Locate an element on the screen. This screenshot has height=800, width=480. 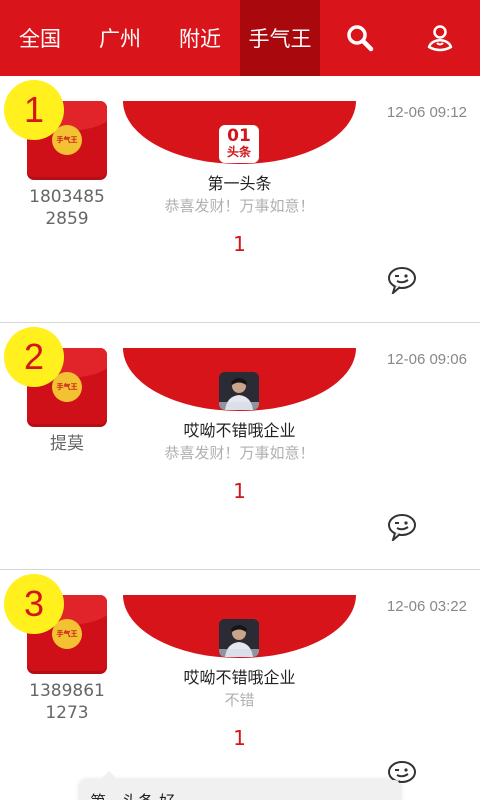
timestamp: 12-06 09:12 is located at coordinates (426, 112).